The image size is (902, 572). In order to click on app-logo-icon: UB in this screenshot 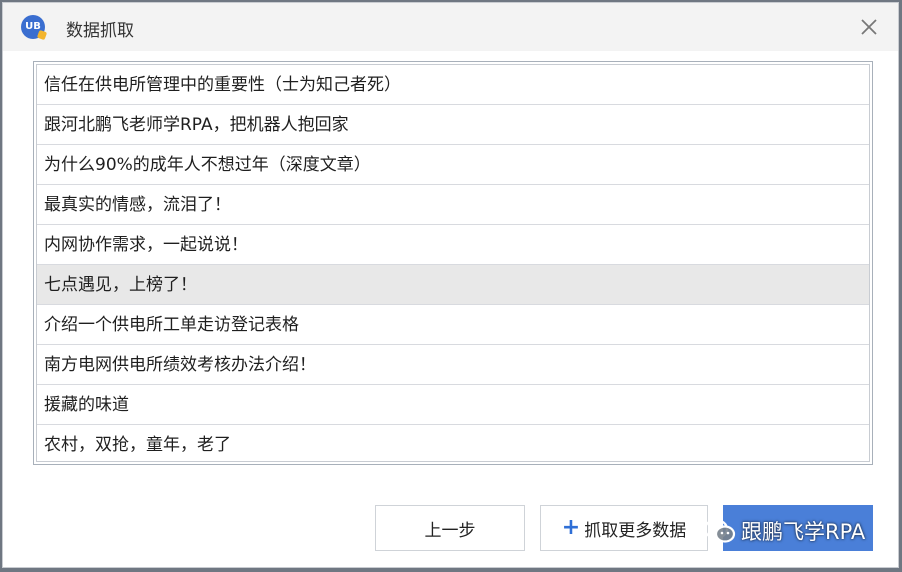, I will do `click(33, 27)`.